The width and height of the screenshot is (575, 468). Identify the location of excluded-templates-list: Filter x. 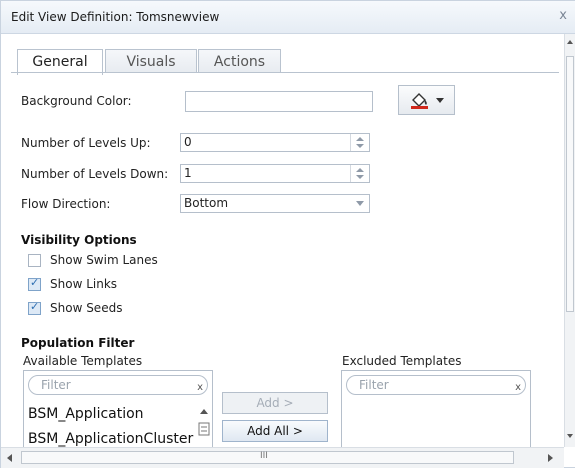
(436, 408).